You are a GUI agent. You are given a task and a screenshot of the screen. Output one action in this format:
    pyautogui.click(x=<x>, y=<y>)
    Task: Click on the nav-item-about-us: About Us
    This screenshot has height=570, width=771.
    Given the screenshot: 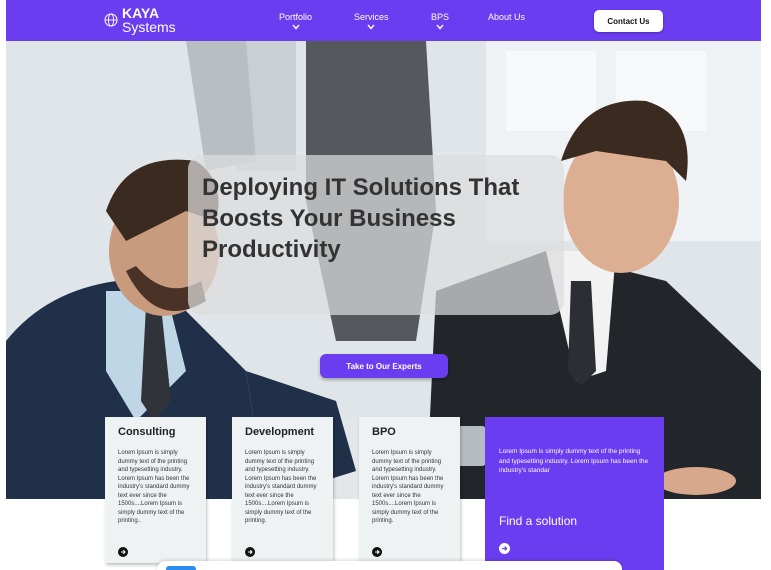 What is the action you would take?
    pyautogui.click(x=506, y=17)
    